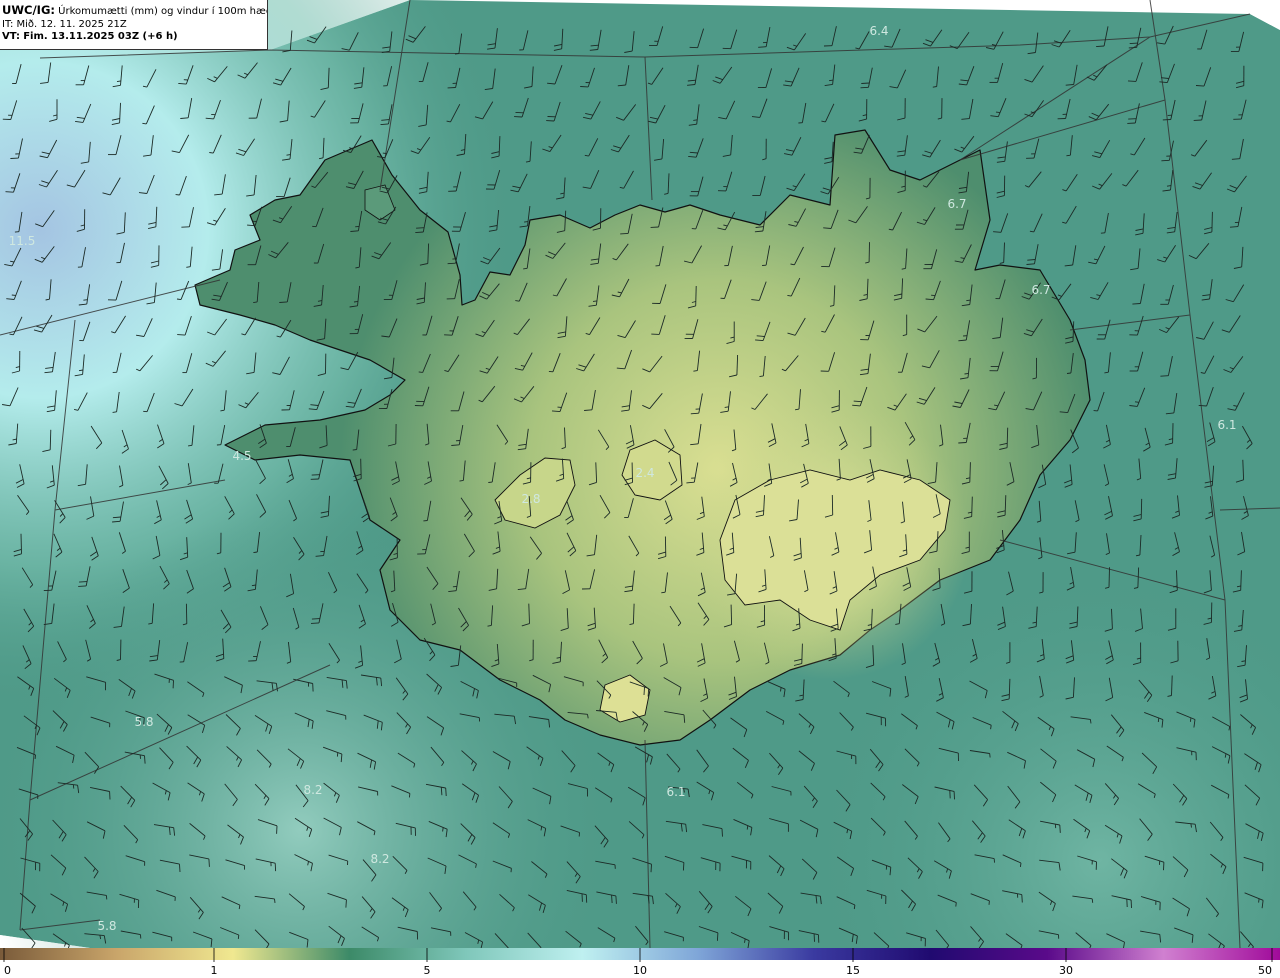  What do you see at coordinates (640, 963) in the screenshot?
I see `color-legend: 0 1 5 10 15 30 50` at bounding box center [640, 963].